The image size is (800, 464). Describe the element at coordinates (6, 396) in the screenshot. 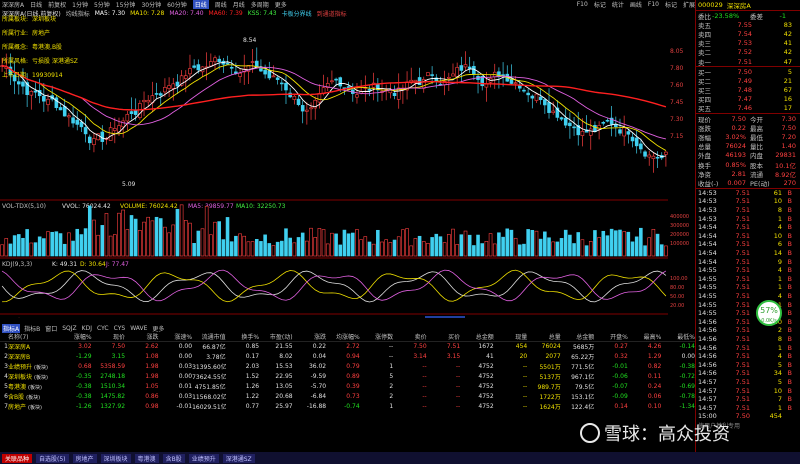

I see `row-number: 6` at that location.